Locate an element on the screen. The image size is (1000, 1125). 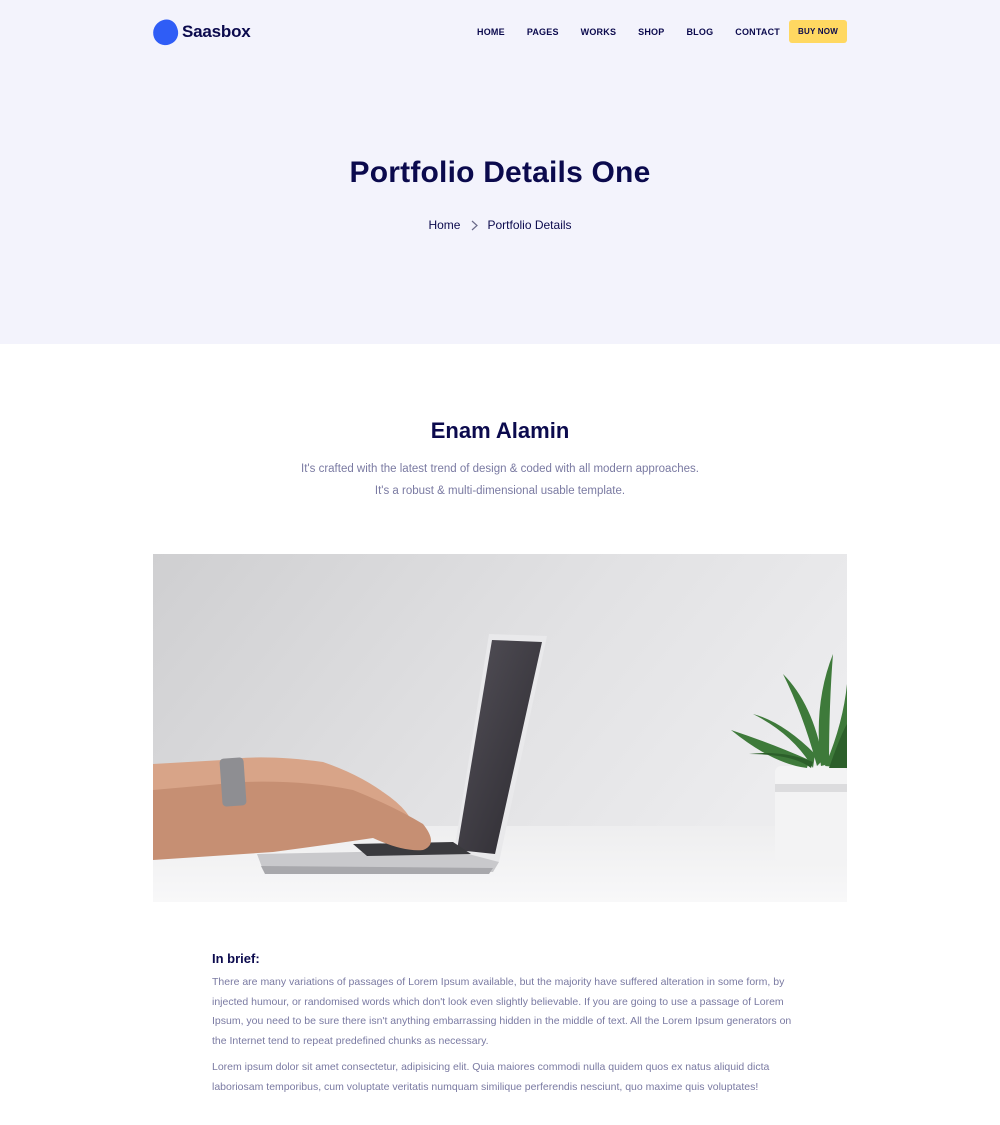
chevron-right-icon is located at coordinates (475, 225).